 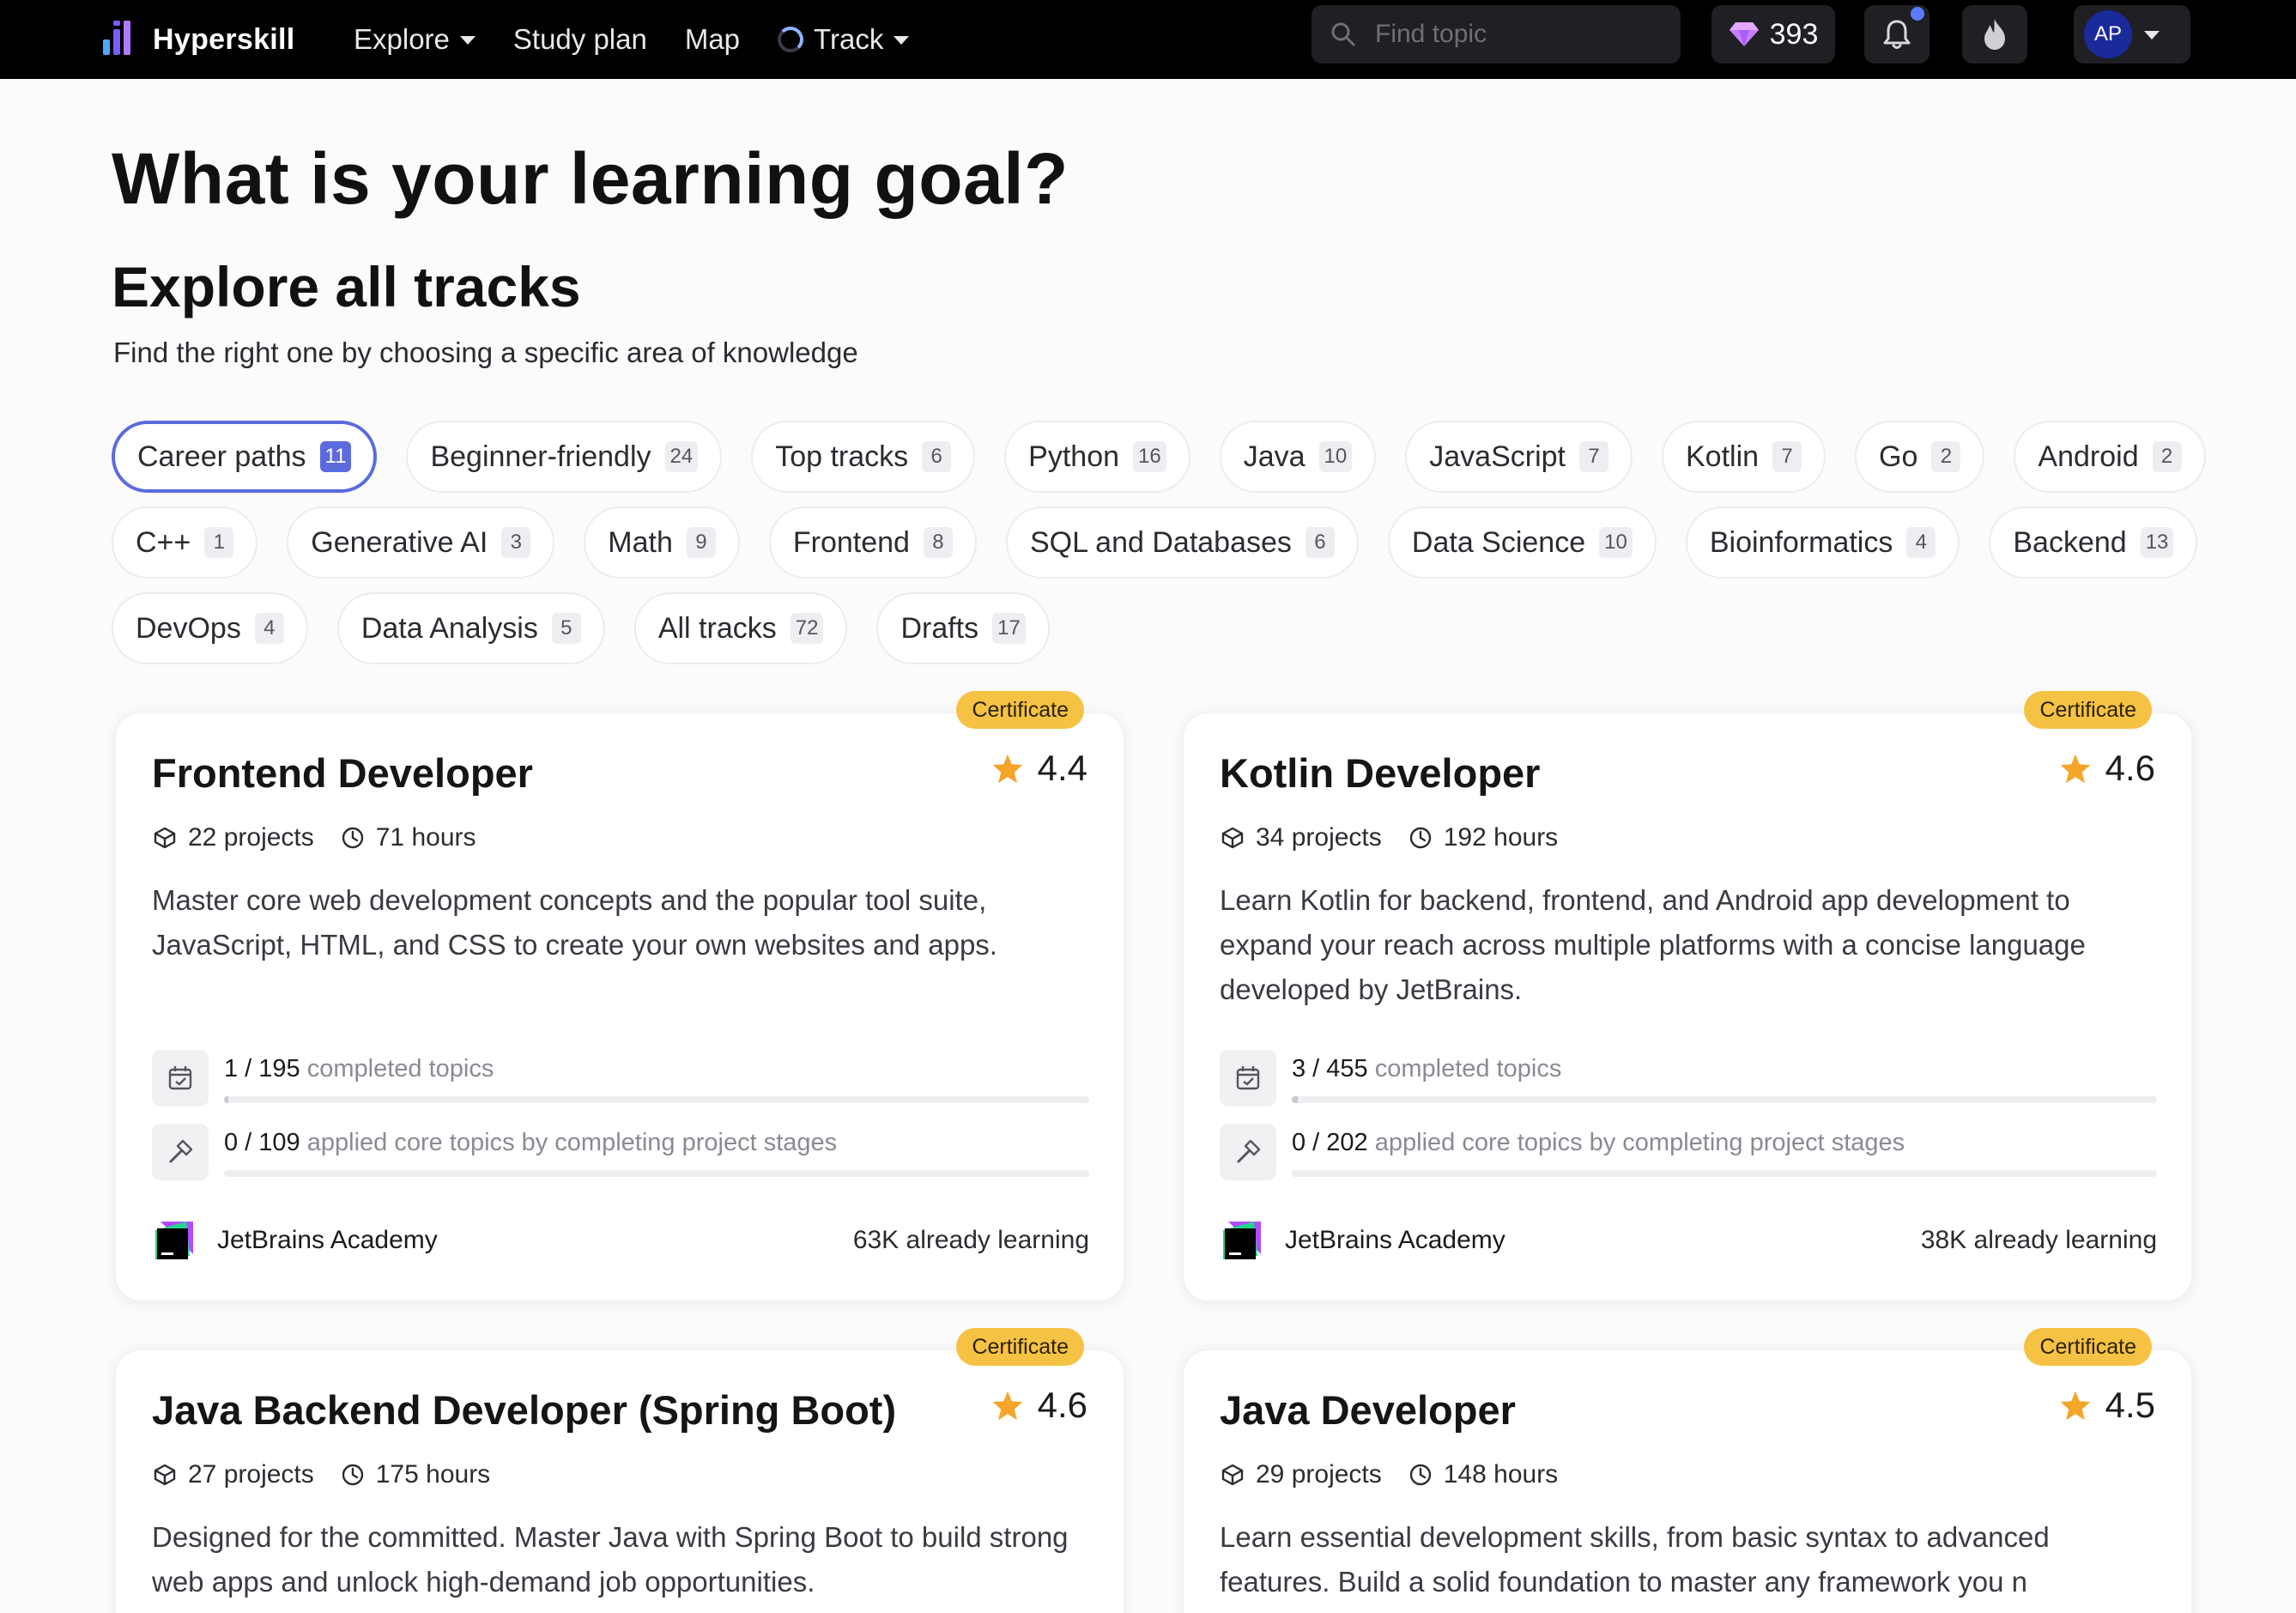 I want to click on filter-chip-go: Go 2, so click(x=1920, y=457).